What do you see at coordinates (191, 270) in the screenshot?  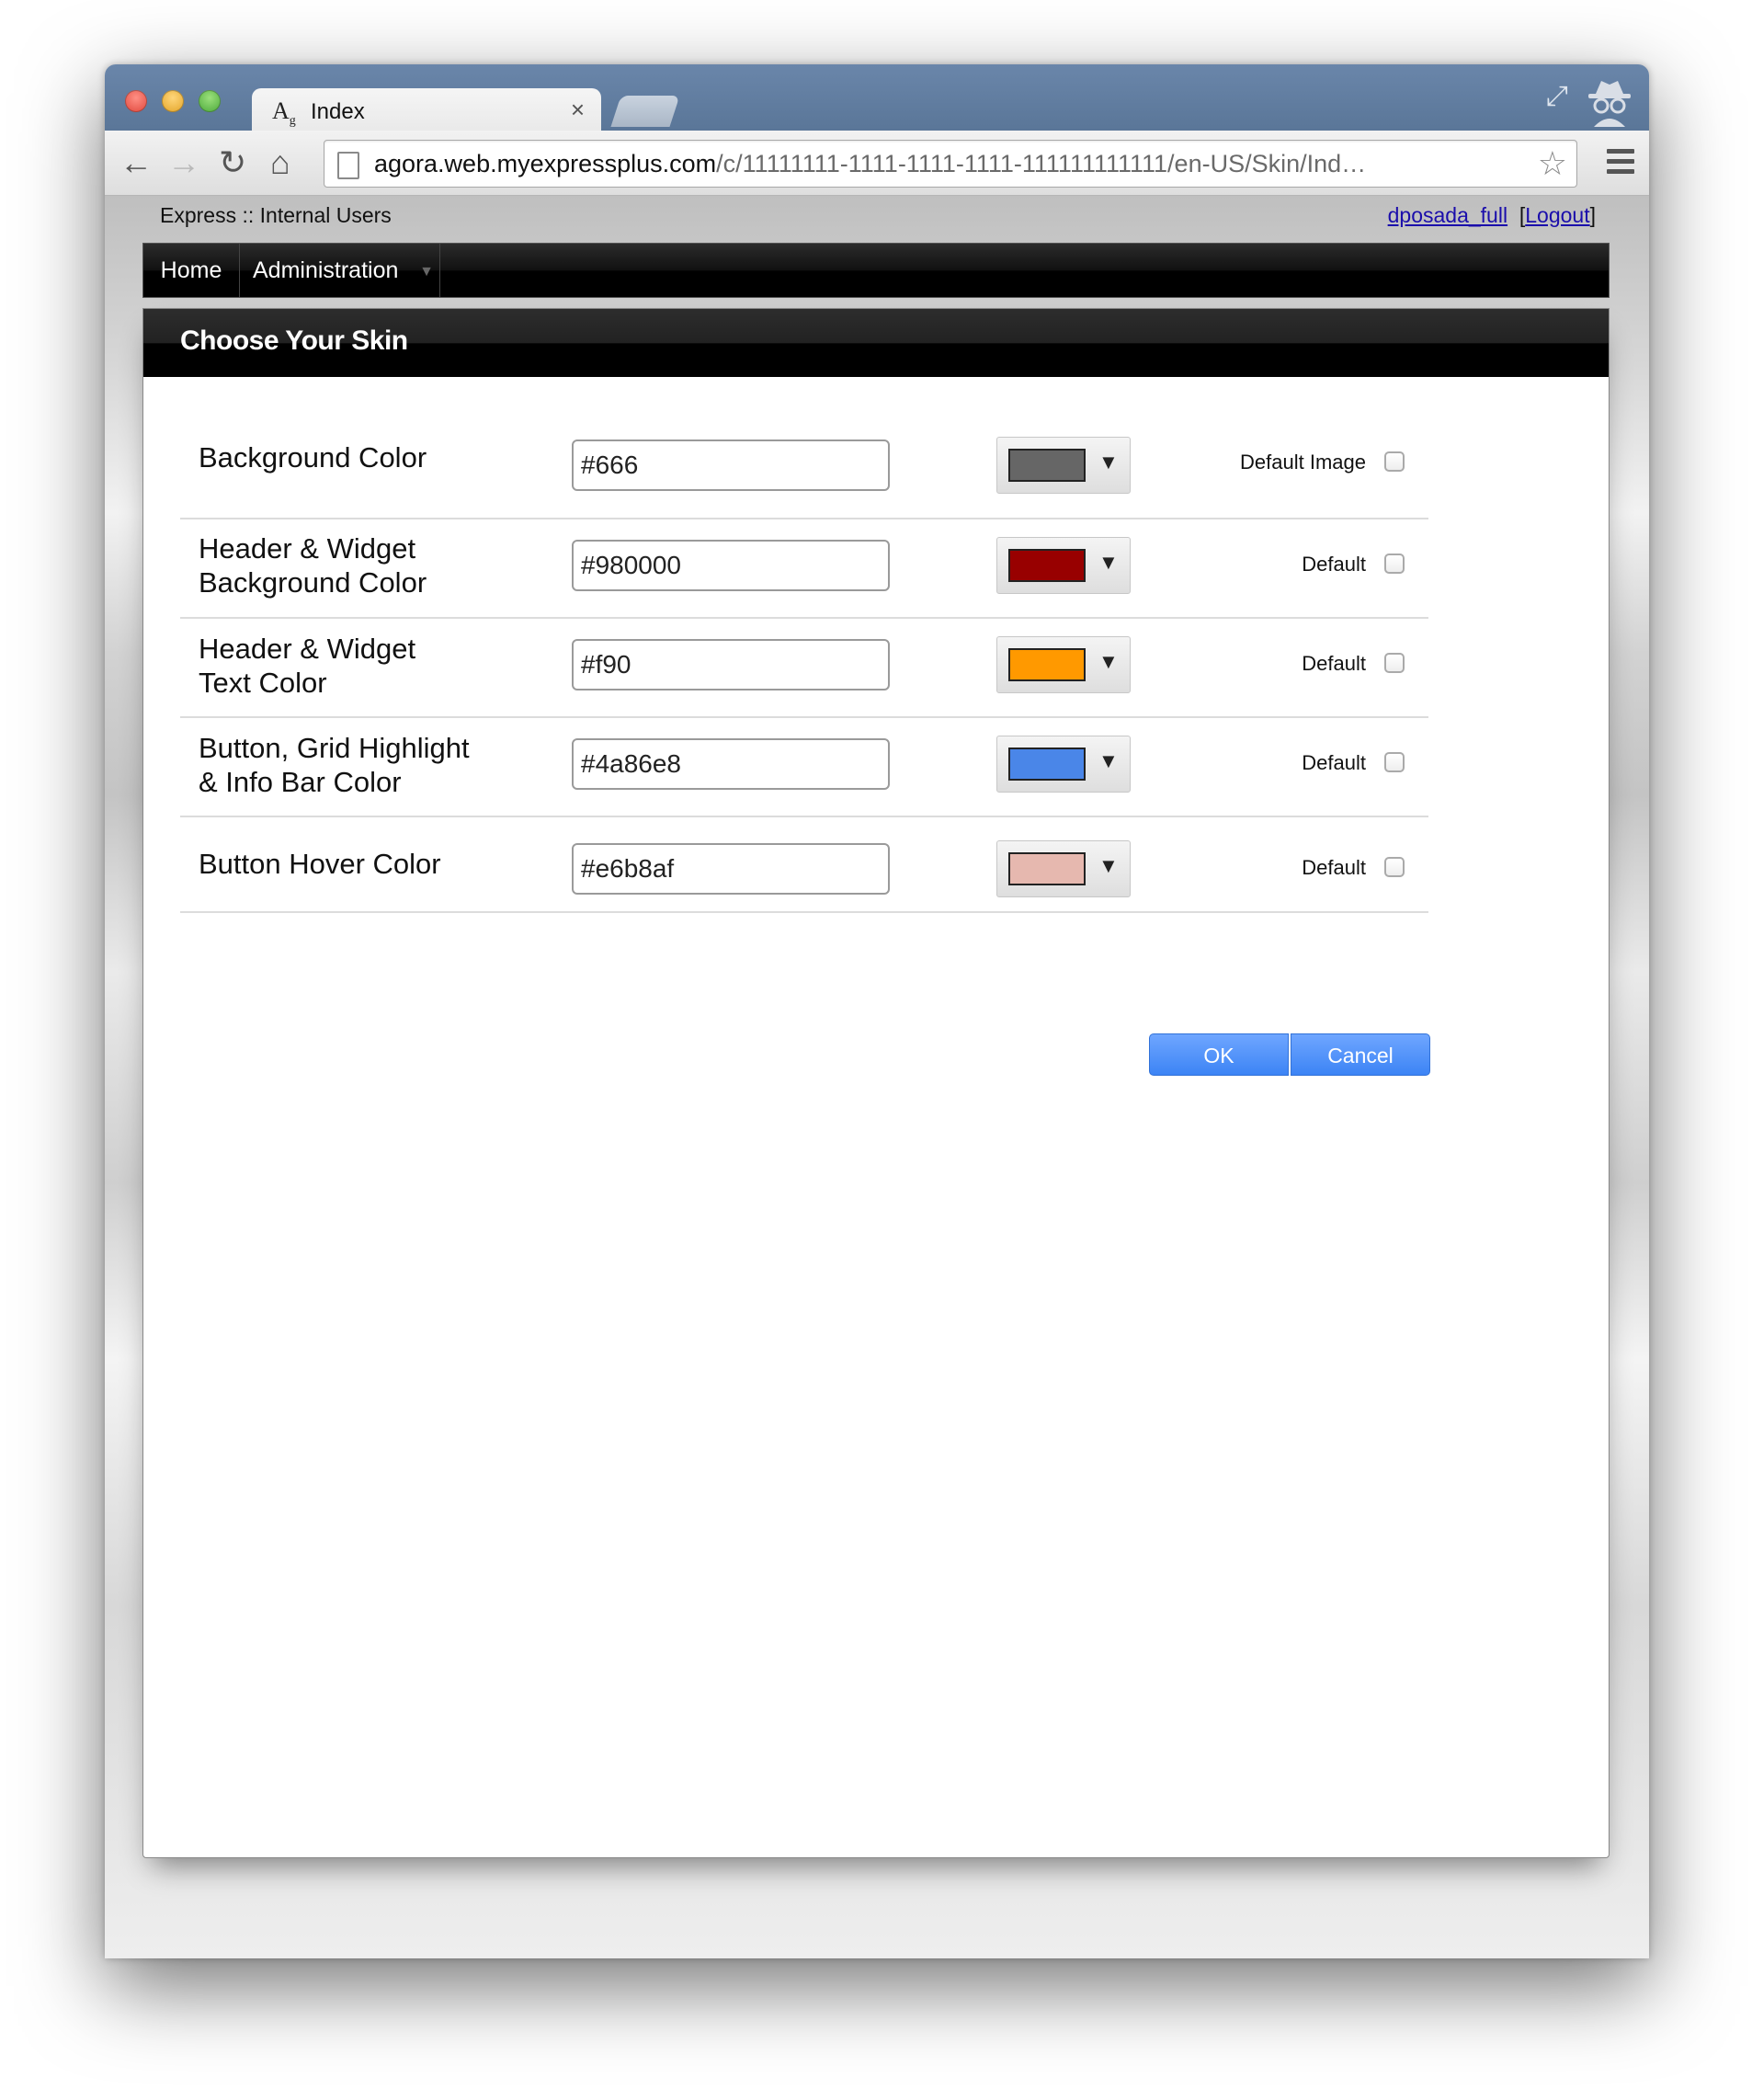 I see `menu-item-home: Home` at bounding box center [191, 270].